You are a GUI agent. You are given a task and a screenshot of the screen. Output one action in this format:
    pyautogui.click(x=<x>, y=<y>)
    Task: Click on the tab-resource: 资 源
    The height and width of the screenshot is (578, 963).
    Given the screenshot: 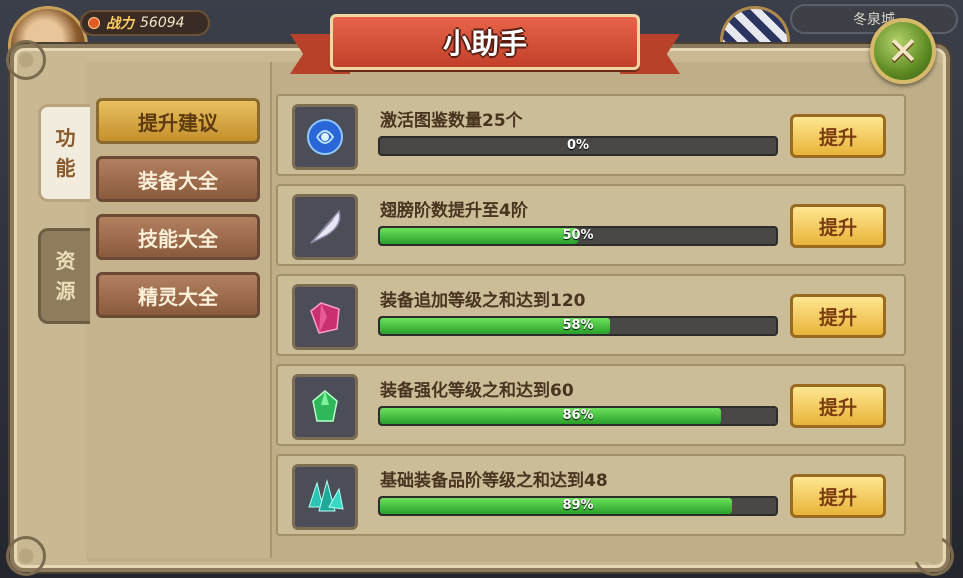 What is the action you would take?
    pyautogui.click(x=64, y=276)
    